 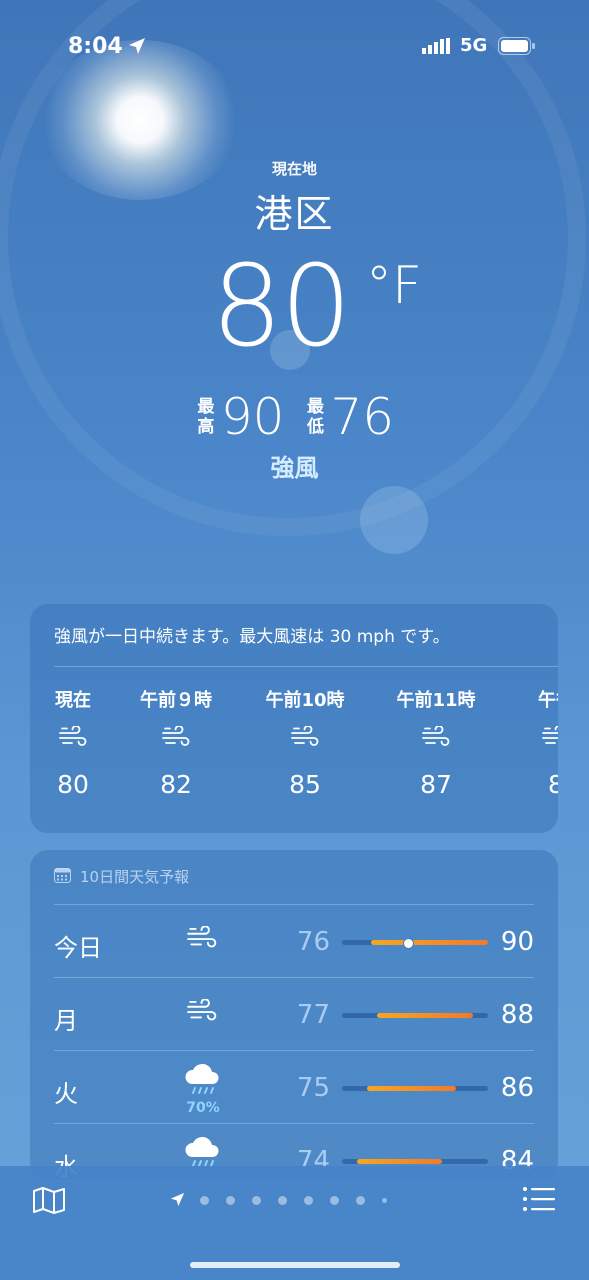 What do you see at coordinates (294, 415) in the screenshot?
I see `high-low: 最高 90 最低 76` at bounding box center [294, 415].